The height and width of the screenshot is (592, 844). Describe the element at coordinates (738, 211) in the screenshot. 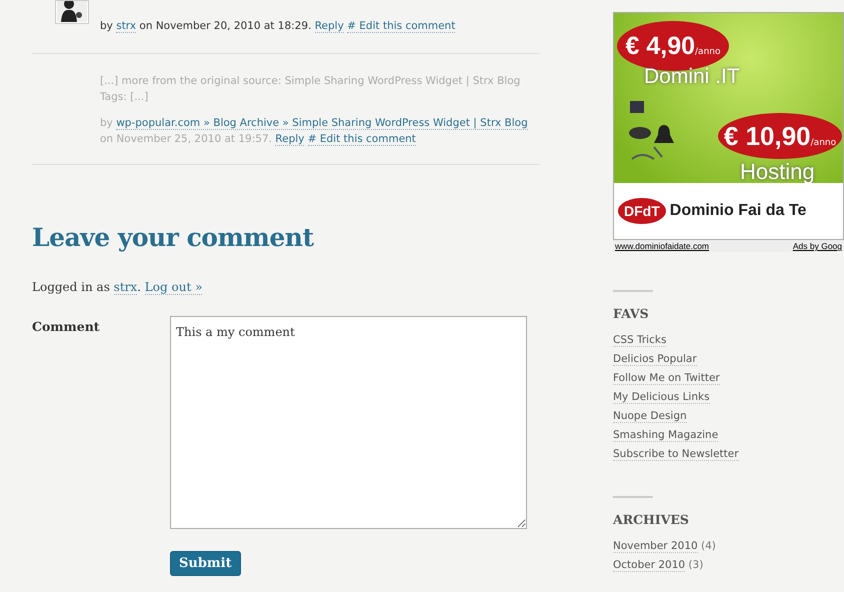

I see `brand-name: Dominio Fai da Te` at that location.